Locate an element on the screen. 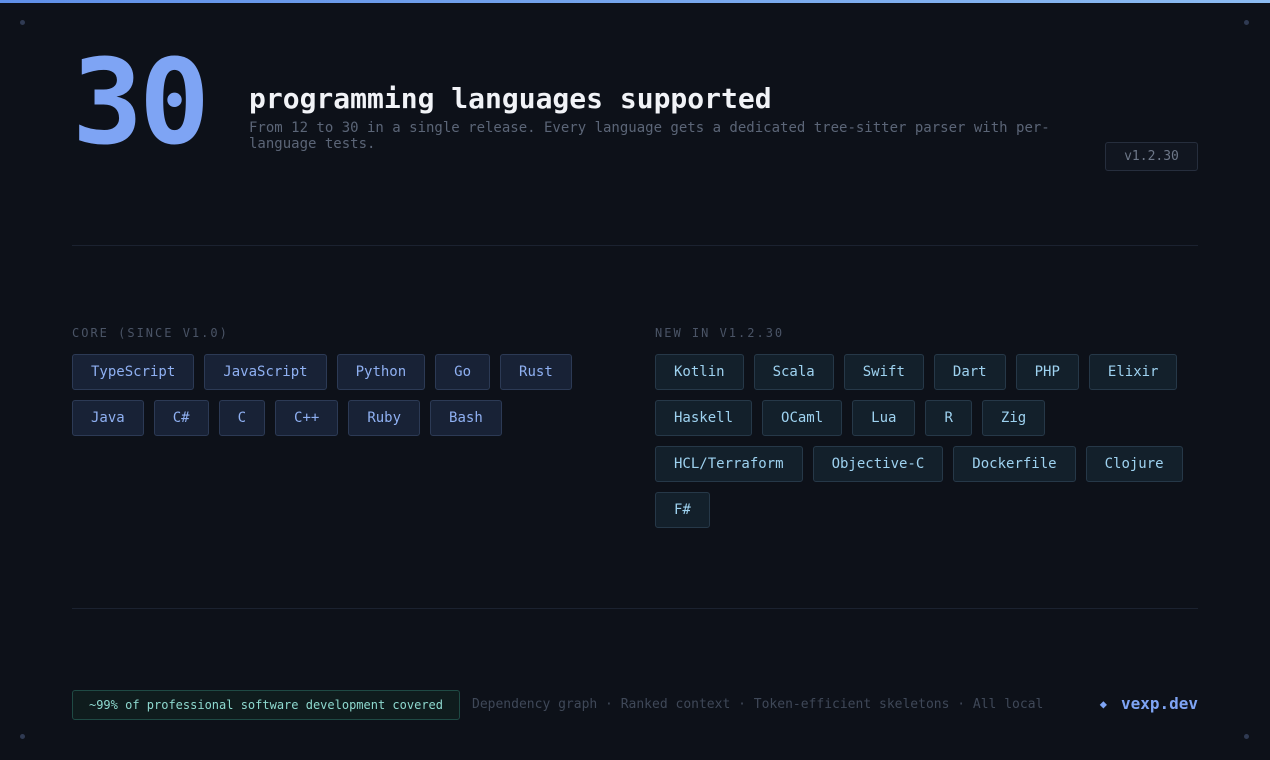 The image size is (1270, 760). new-language-swift-chip: Swift is located at coordinates (883, 372).